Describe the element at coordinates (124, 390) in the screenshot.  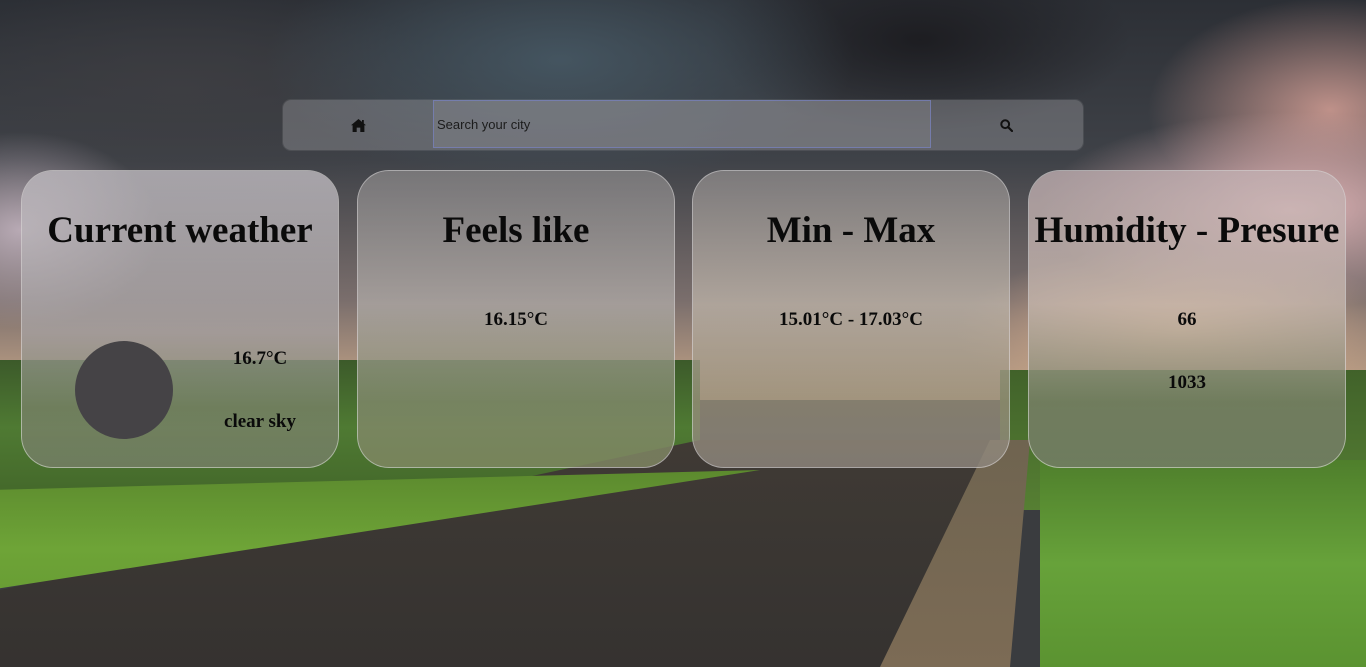
I see `weather-condition-icon` at that location.